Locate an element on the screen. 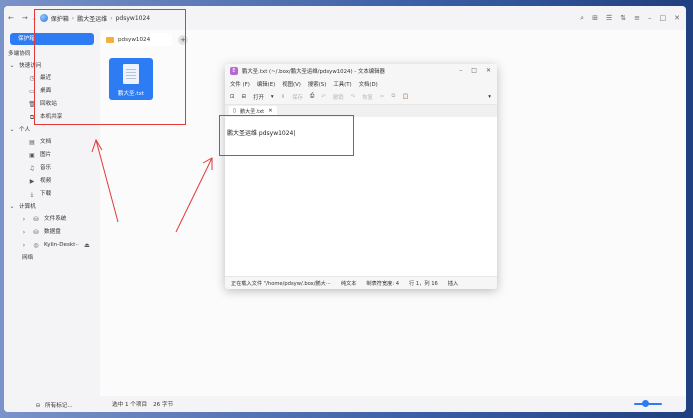 The height and width of the screenshot is (418, 693). copy-icon: ⧉ is located at coordinates (393, 96).